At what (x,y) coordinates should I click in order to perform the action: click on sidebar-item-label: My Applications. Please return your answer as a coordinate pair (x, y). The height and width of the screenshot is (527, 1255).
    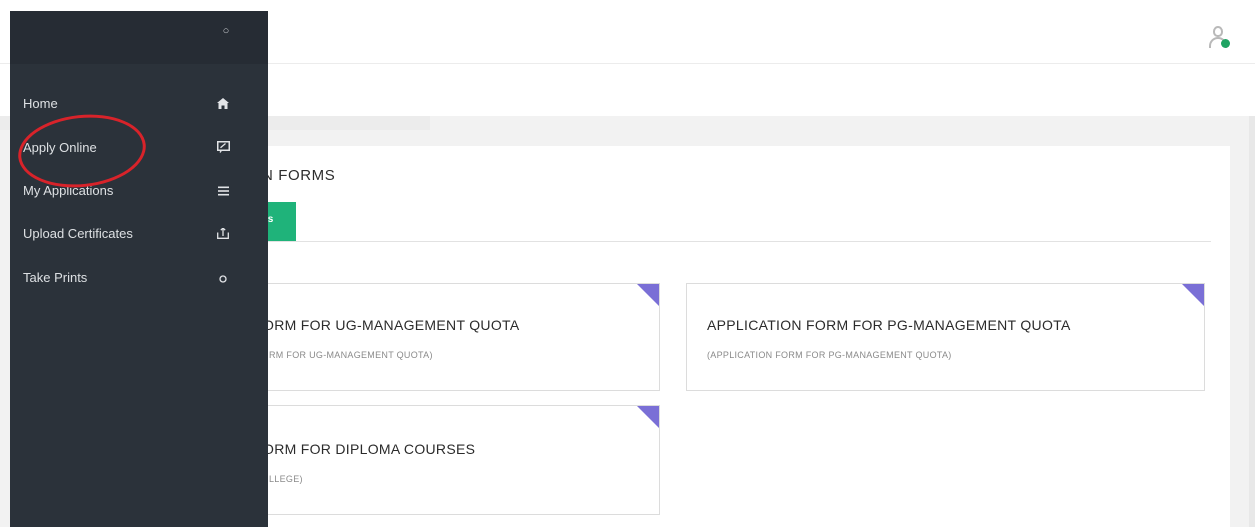
    Looking at the image, I should click on (68, 190).